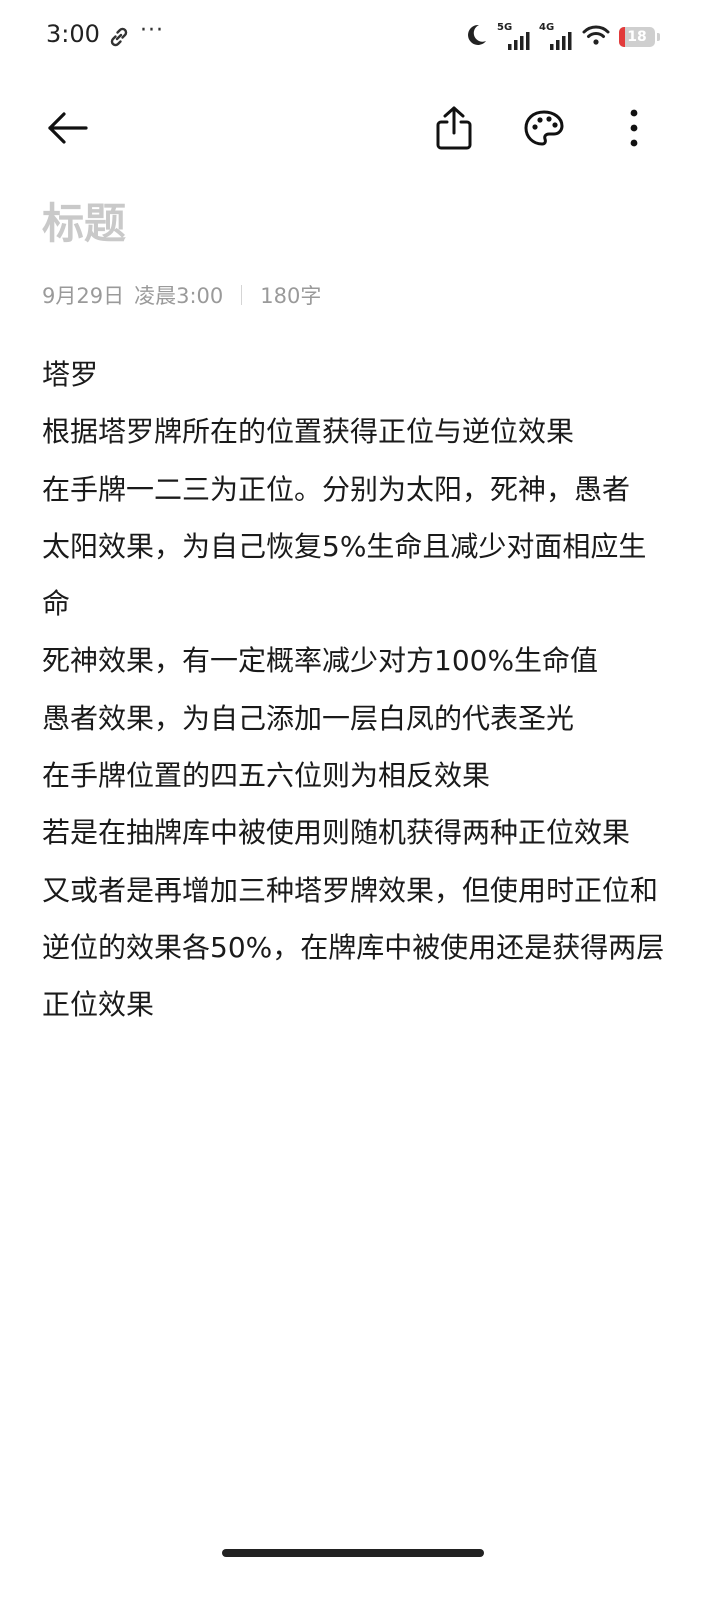  I want to click on more-vertical-icon, so click(634, 128).